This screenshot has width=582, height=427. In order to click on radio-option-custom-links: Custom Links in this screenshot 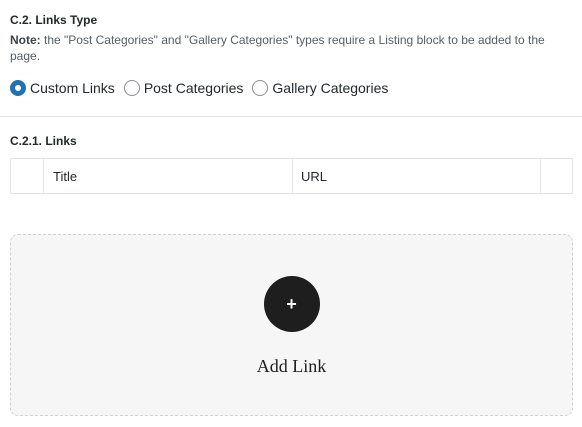, I will do `click(62, 88)`.